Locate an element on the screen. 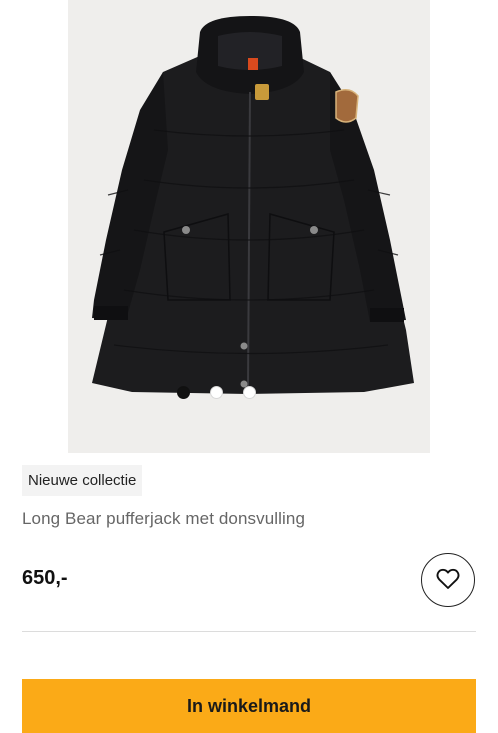 This screenshot has height=733, width=498. wishlist-button is located at coordinates (448, 580).